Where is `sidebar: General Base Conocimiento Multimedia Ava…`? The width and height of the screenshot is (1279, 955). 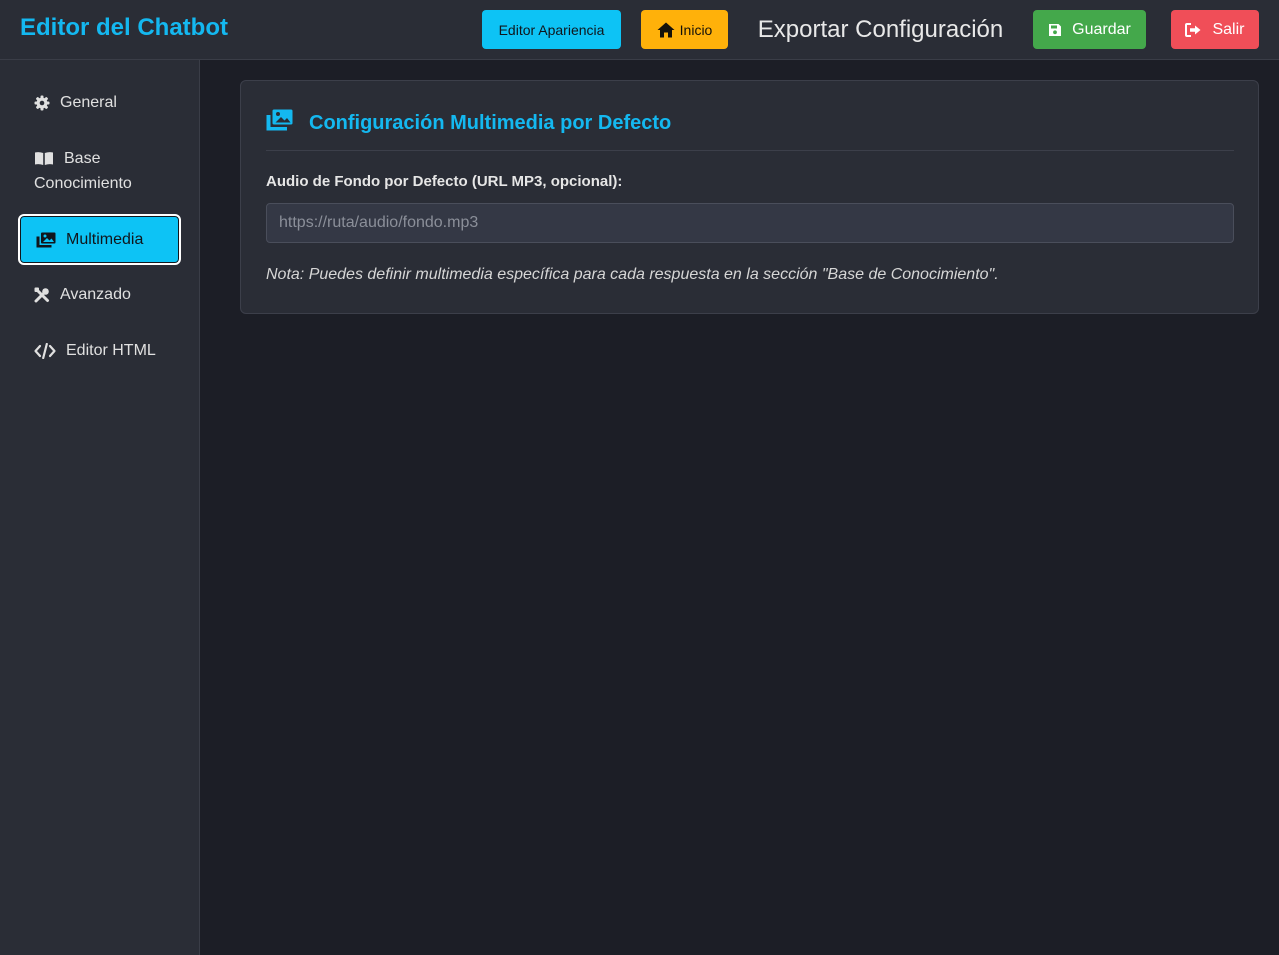
sidebar: General Base Conocimiento Multimedia Ava… is located at coordinates (100, 507).